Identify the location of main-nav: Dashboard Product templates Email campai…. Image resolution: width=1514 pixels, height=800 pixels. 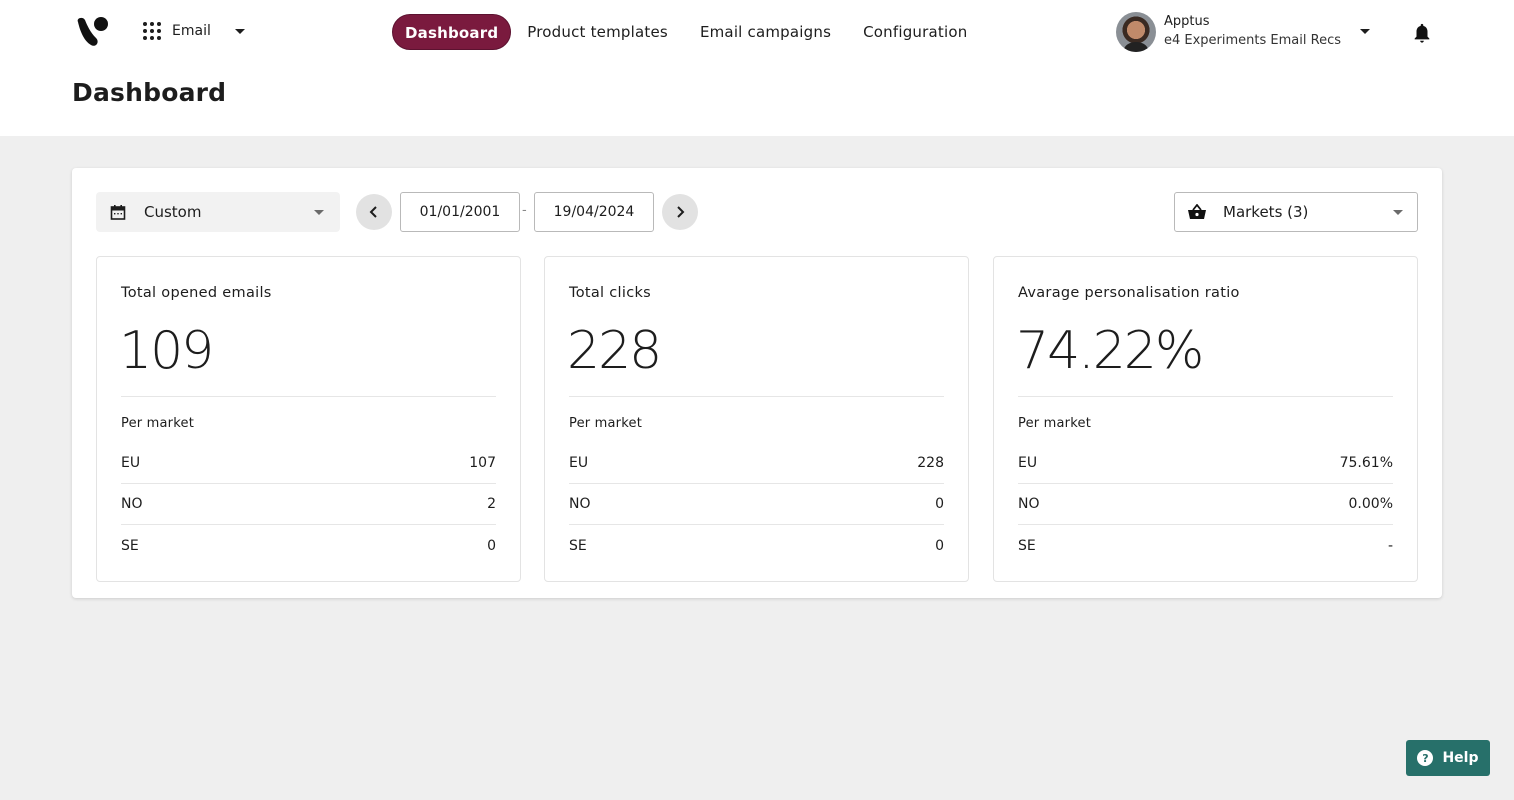
(687, 32).